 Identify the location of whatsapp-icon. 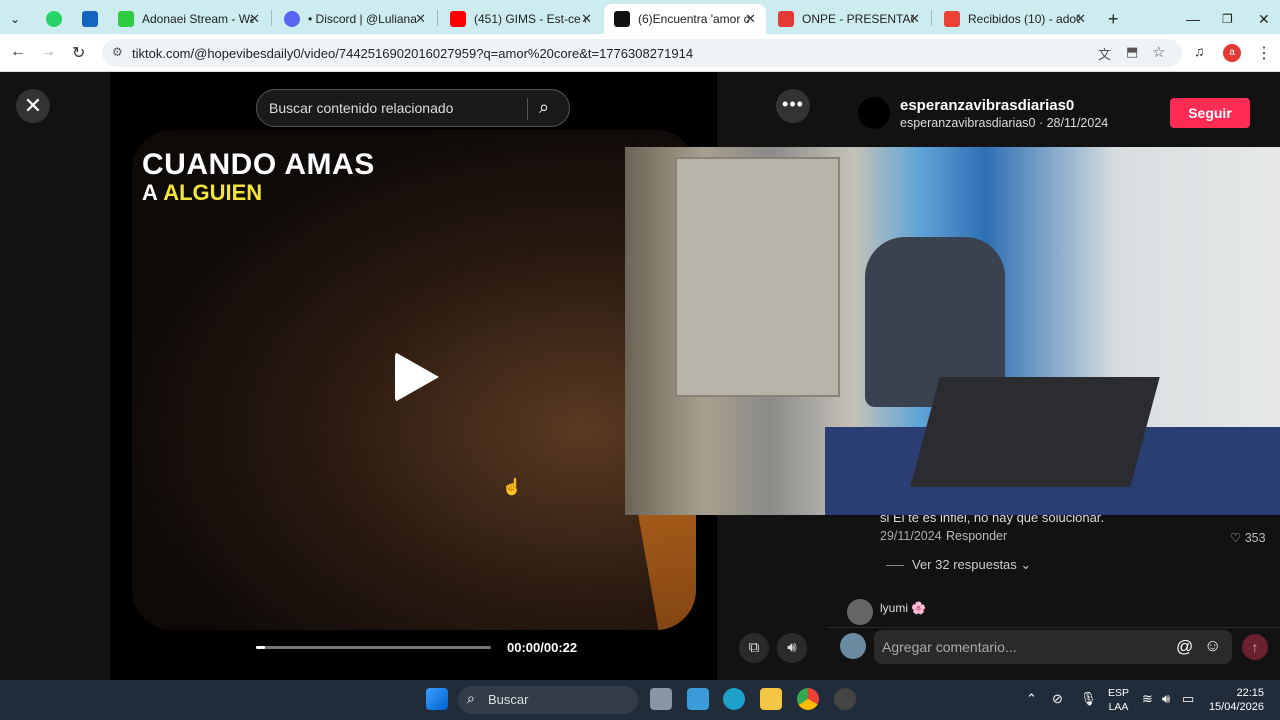
(54, 19).